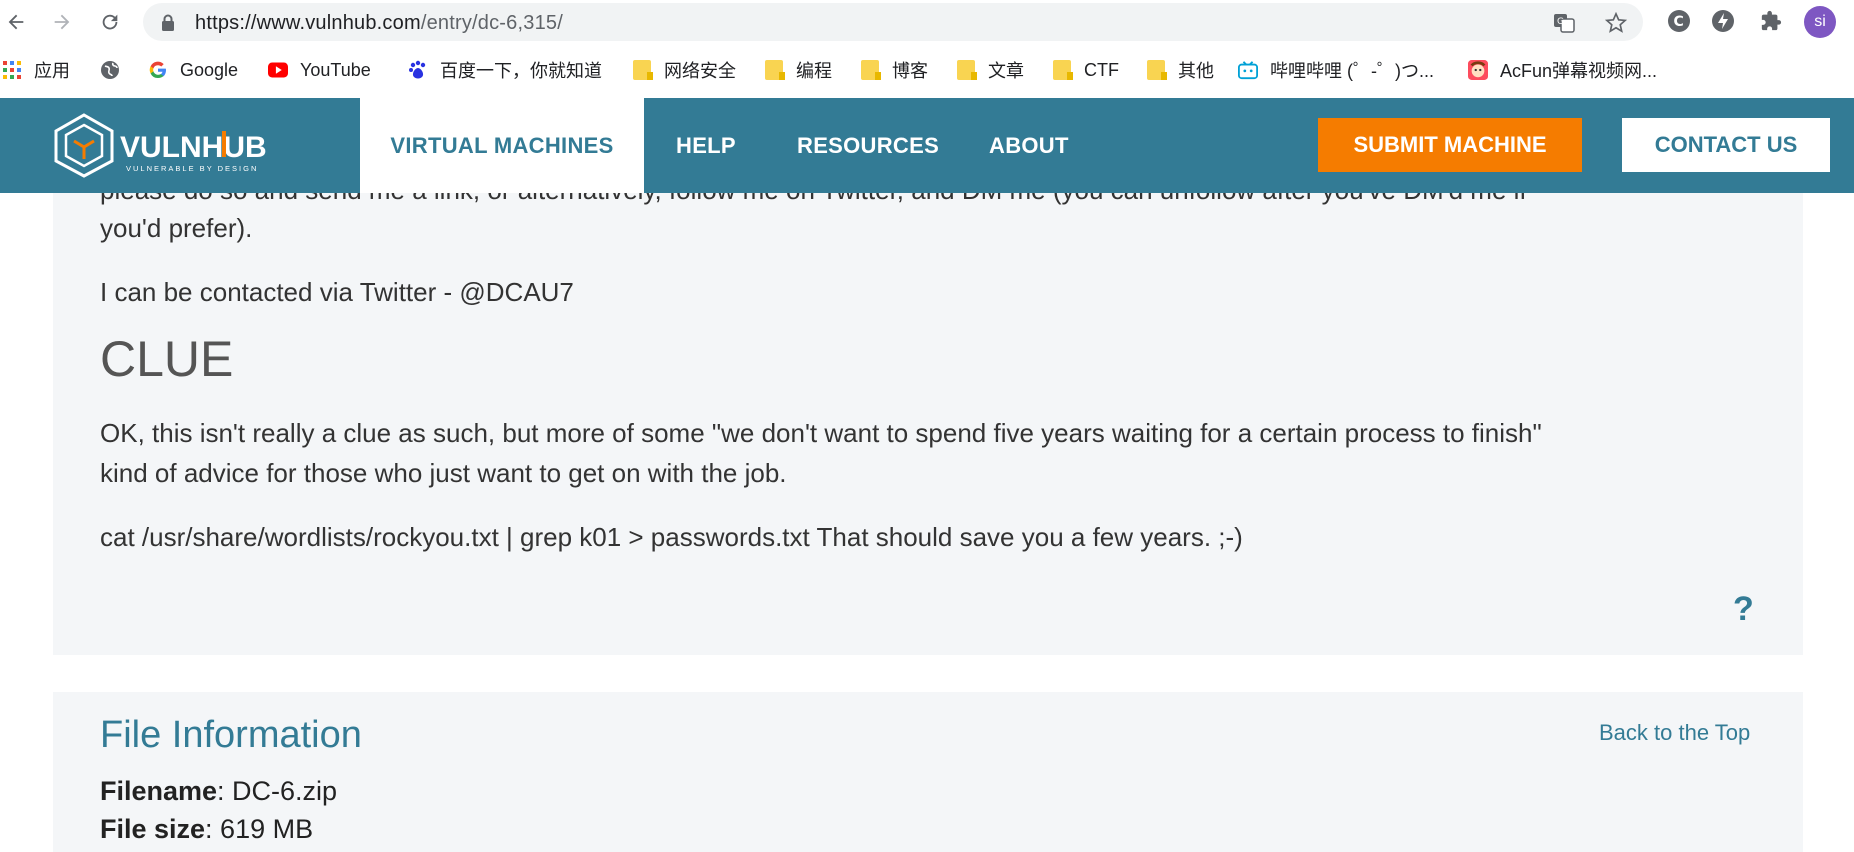  I want to click on submit-machine-button: SUBMIT MACHINE, so click(1450, 145).